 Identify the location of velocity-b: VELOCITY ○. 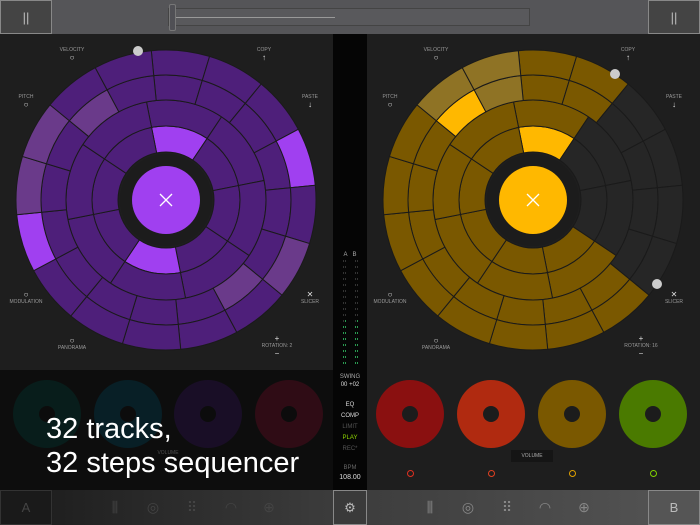
(436, 54).